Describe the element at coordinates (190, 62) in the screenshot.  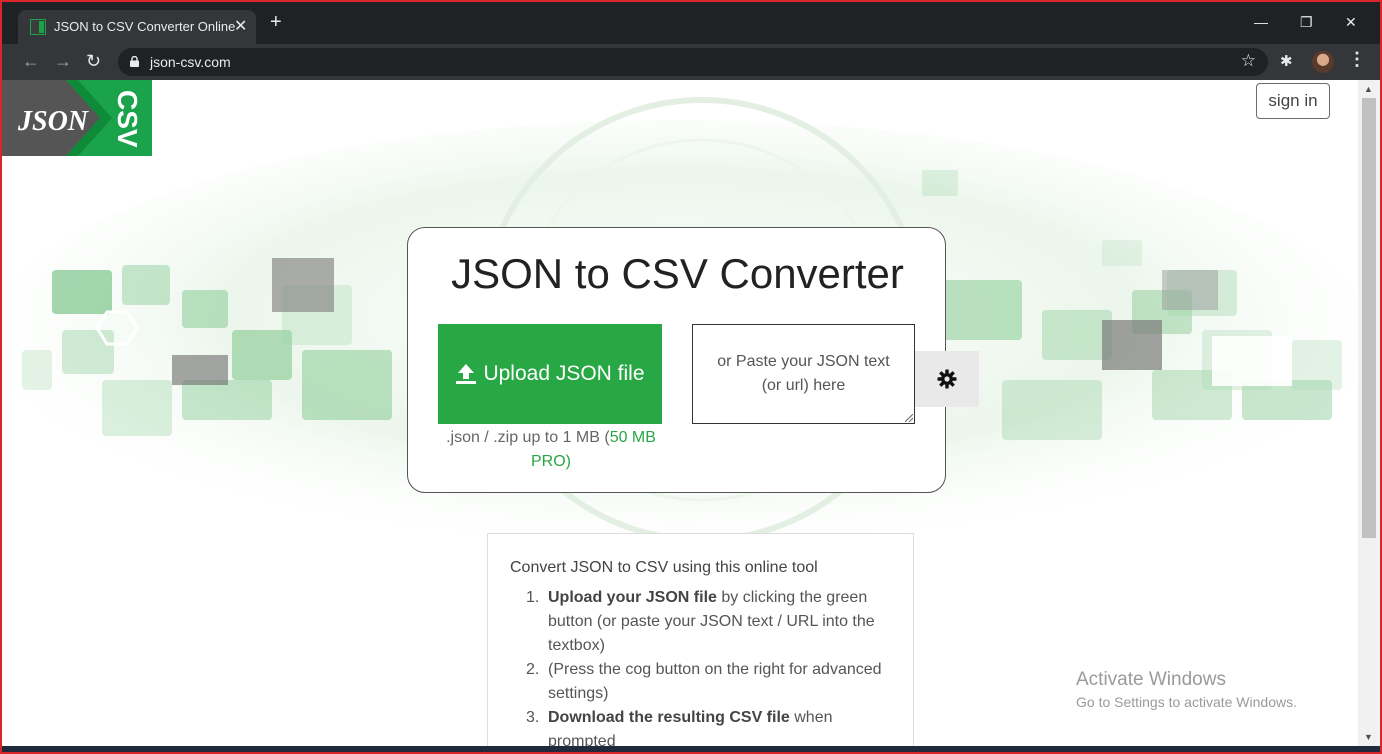
I see `url-text: json-csv.com` at that location.